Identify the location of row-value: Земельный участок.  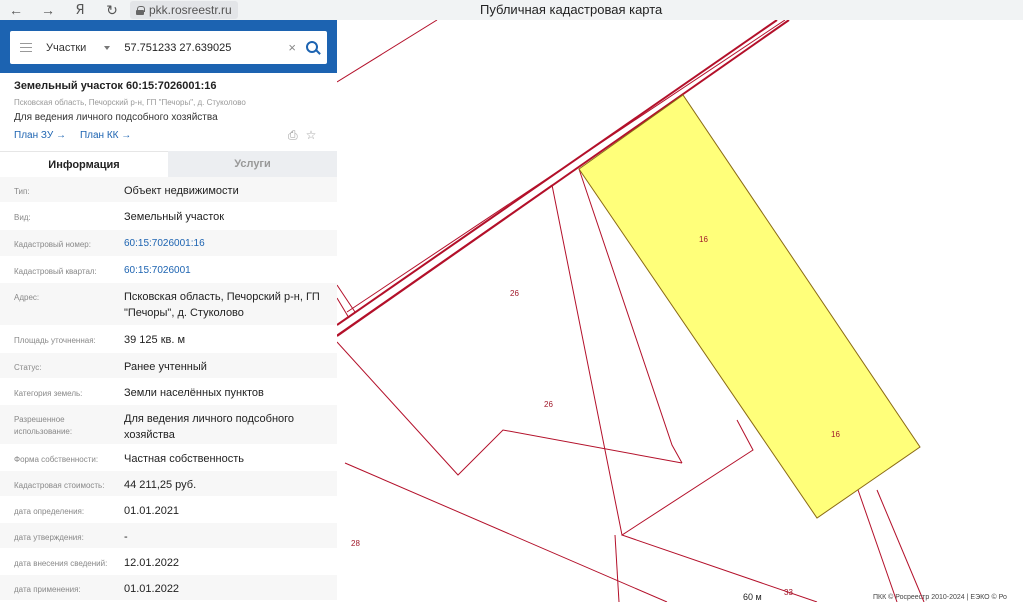
(174, 217).